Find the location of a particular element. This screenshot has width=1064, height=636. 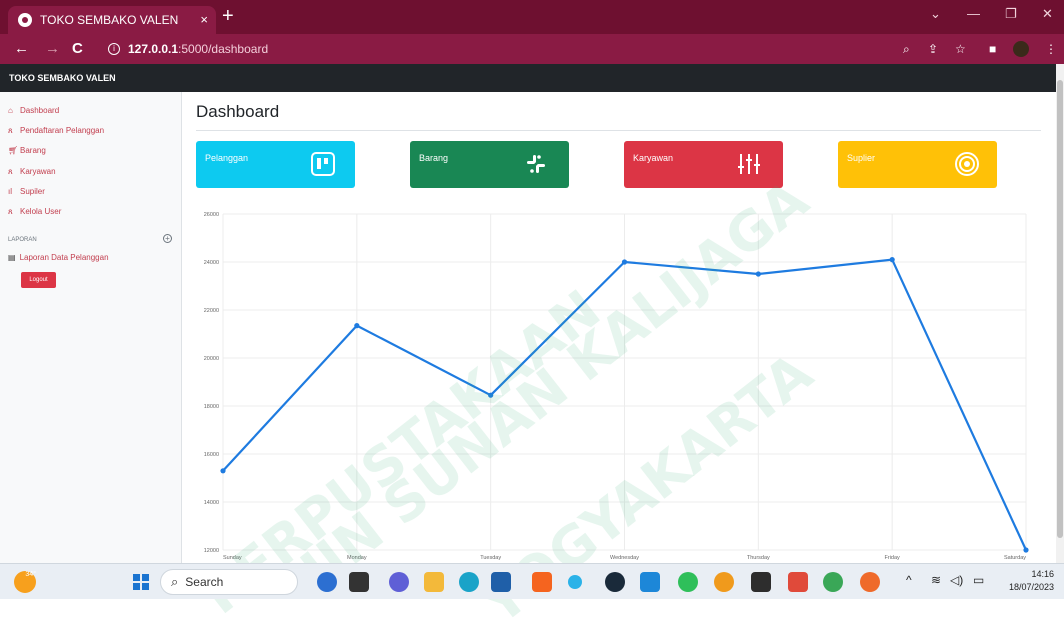

add-report-icon: + is located at coordinates (167, 238).